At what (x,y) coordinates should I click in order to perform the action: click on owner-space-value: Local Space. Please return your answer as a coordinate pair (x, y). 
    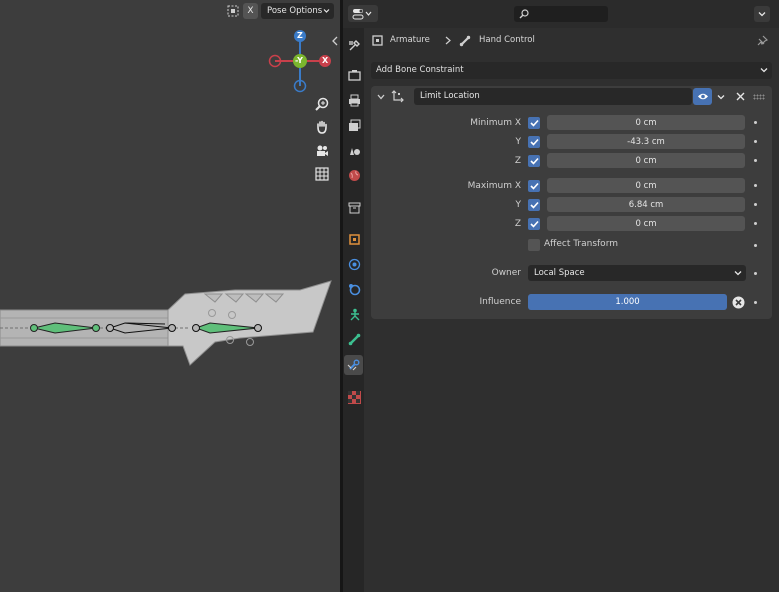
    Looking at the image, I should click on (559, 273).